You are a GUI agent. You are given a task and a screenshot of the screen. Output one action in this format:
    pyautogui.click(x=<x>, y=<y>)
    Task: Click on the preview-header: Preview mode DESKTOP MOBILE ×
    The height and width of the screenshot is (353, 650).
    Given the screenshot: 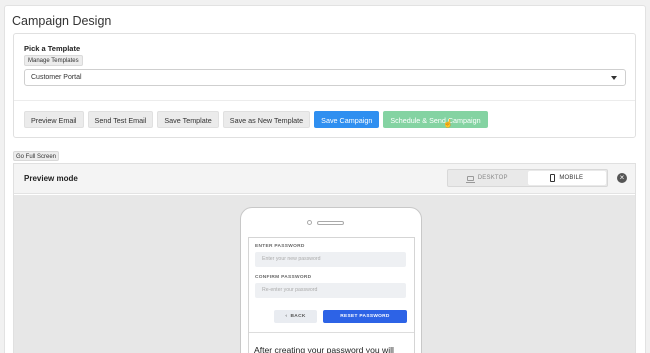 What is the action you would take?
    pyautogui.click(x=324, y=179)
    